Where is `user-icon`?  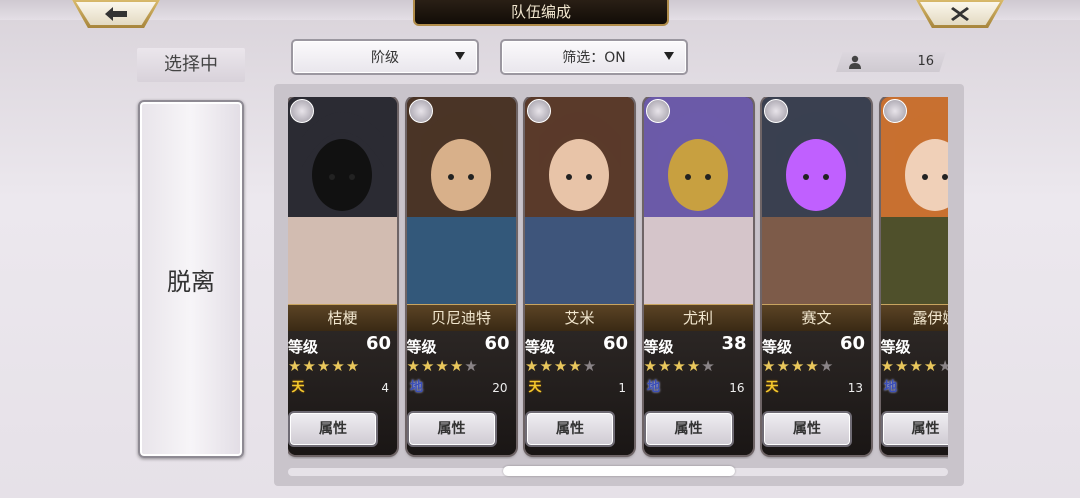
user-icon is located at coordinates (855, 62).